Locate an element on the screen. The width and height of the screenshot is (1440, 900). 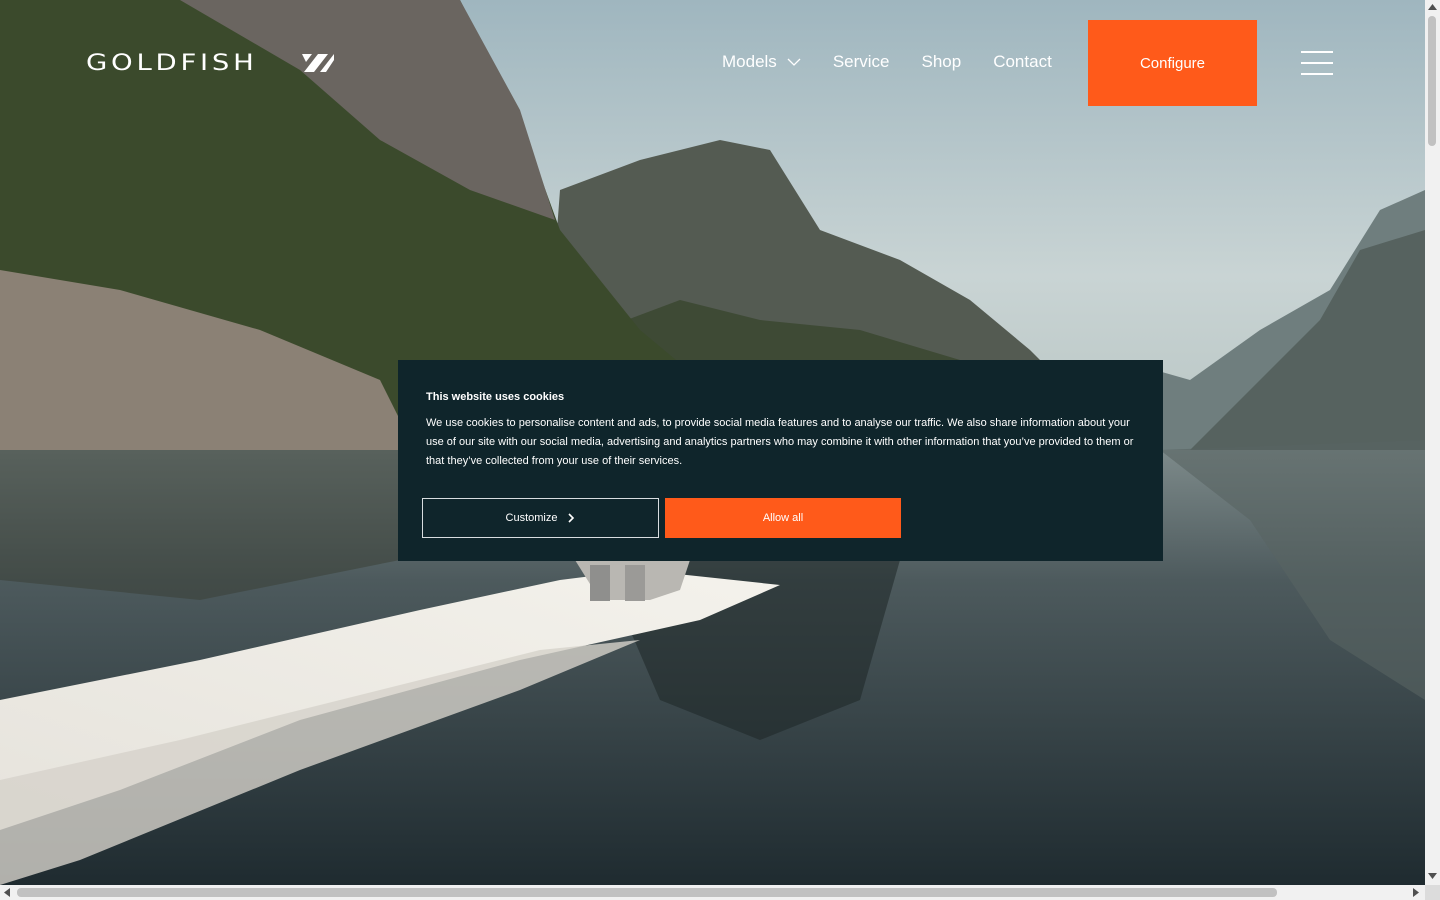
cookie-banner-title: This website uses cookies is located at coordinates (495, 397).